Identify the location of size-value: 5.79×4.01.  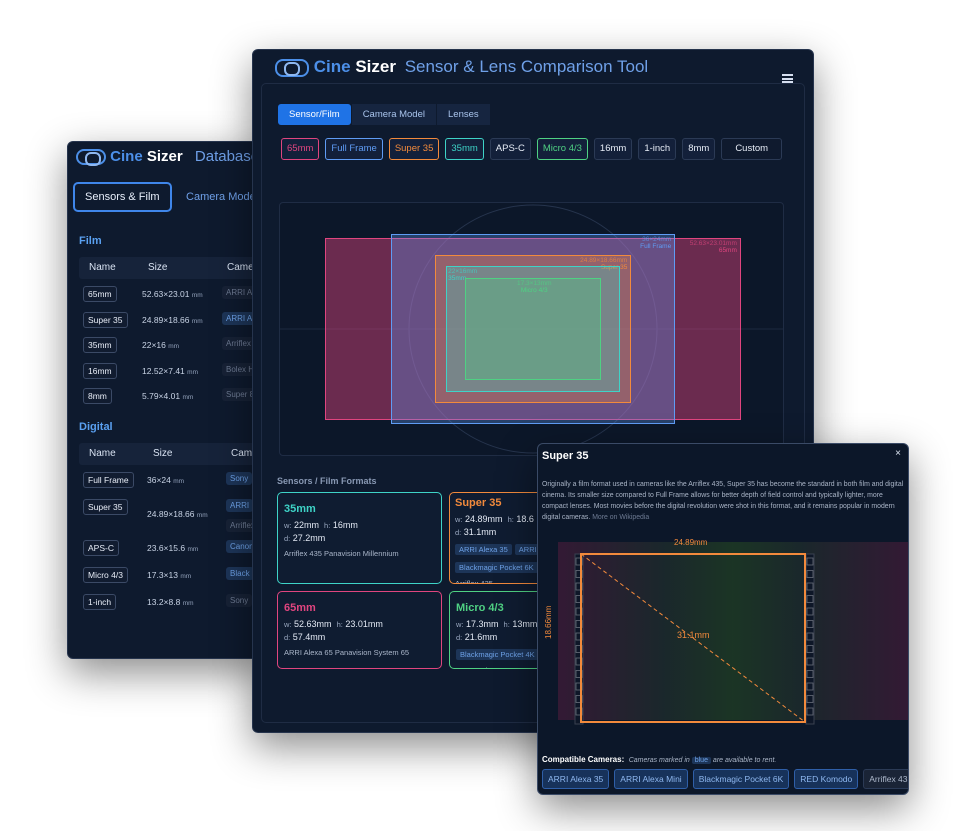
(161, 396).